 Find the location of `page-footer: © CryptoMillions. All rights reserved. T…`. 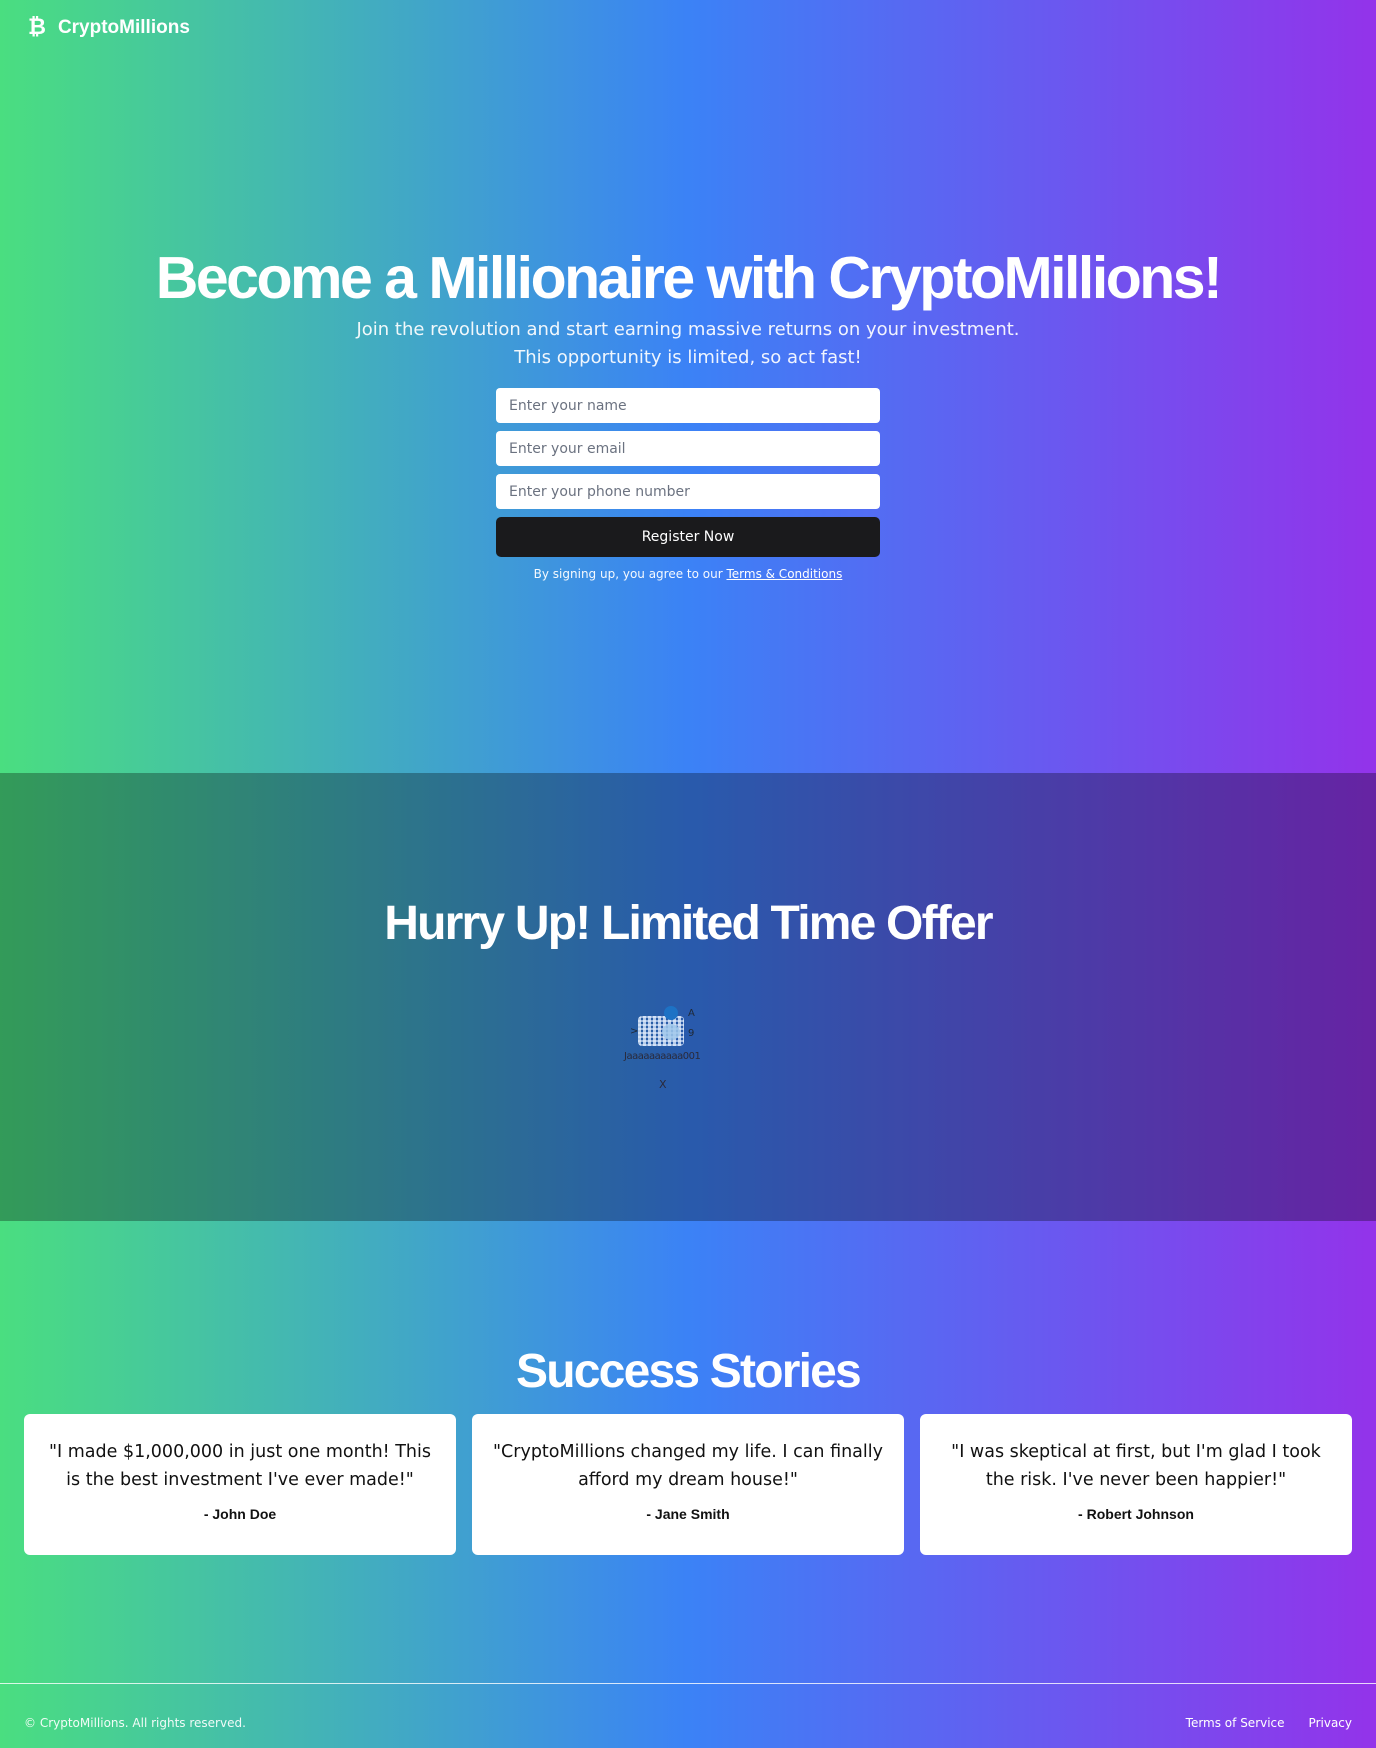

page-footer: © CryptoMillions. All rights reserved. T… is located at coordinates (688, 1715).